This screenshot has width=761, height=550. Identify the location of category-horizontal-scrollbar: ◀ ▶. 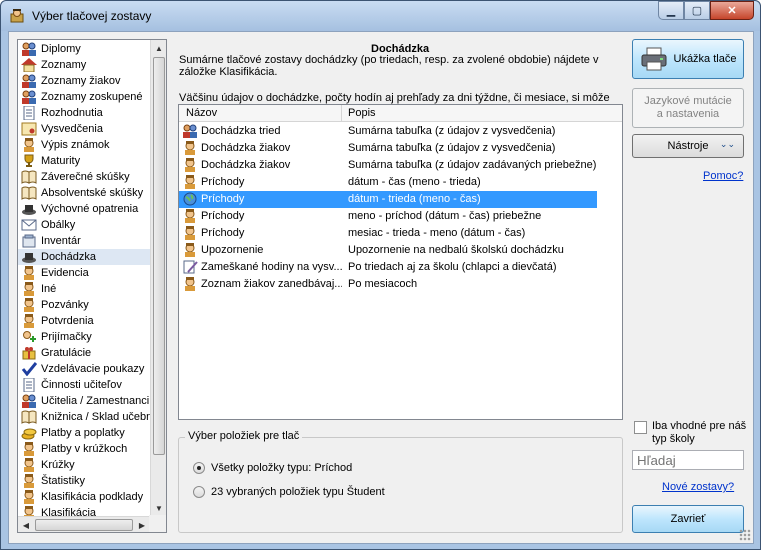
(84, 524).